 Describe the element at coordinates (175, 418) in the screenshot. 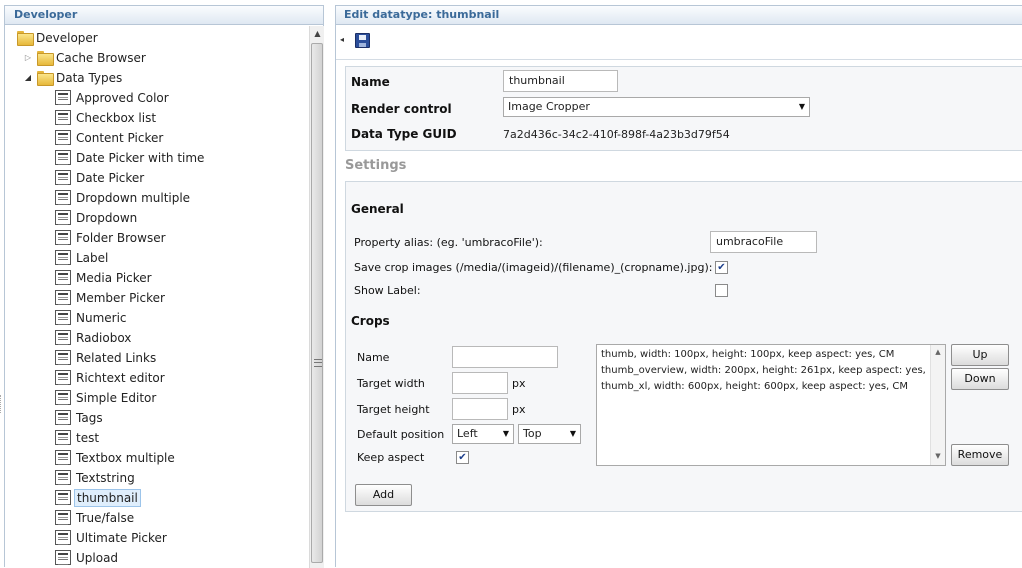

I see `tree-node-data-type: Tags` at that location.